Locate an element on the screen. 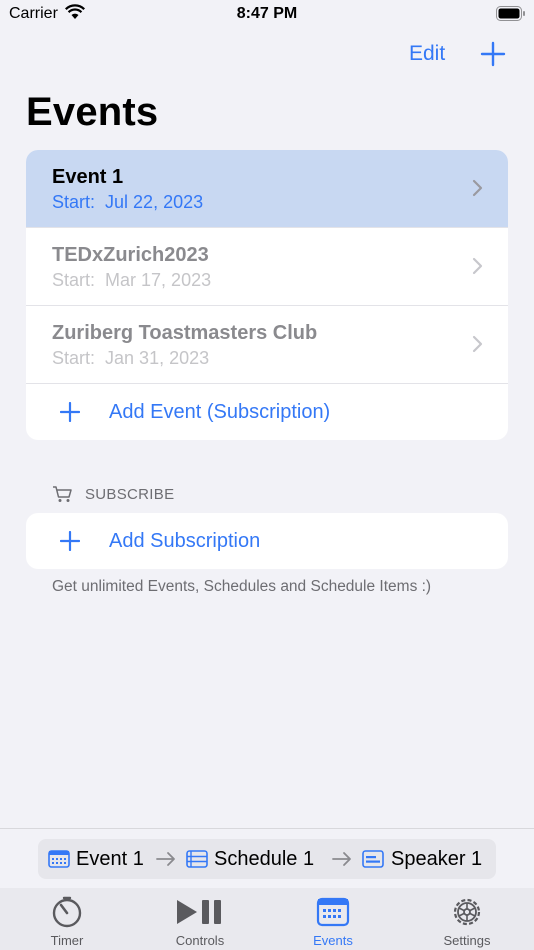 The height and width of the screenshot is (950, 534). event-name: TEDxZurich2023 is located at coordinates (130, 255).